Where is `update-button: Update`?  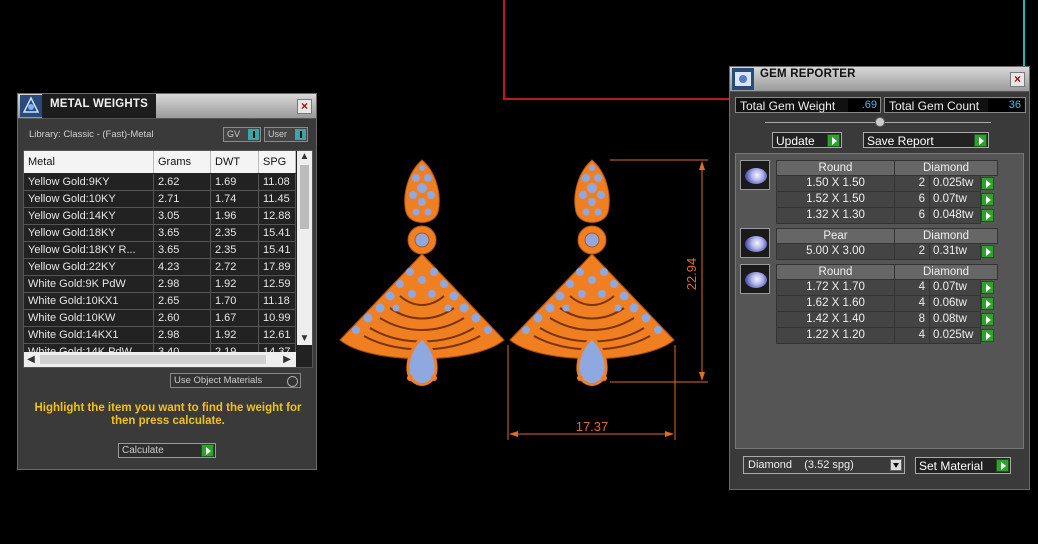
update-button: Update is located at coordinates (807, 140).